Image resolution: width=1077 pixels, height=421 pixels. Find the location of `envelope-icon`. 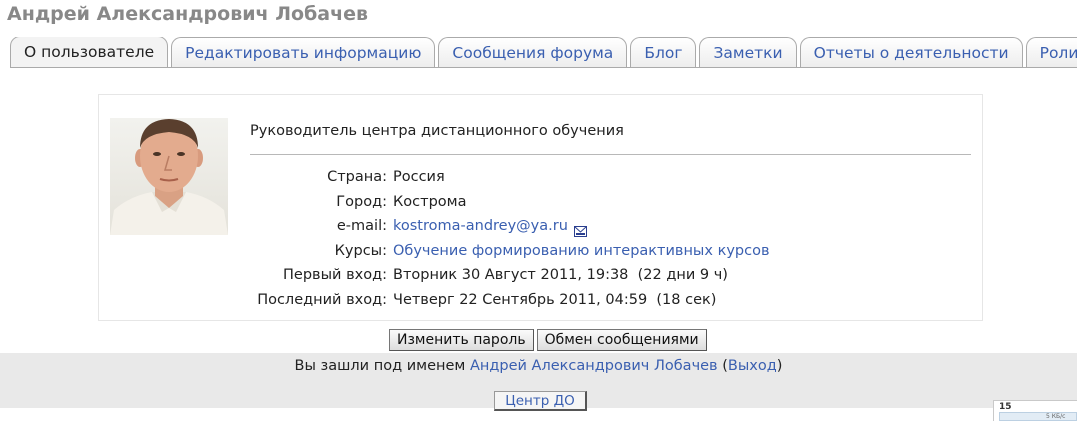

envelope-icon is located at coordinates (580, 229).